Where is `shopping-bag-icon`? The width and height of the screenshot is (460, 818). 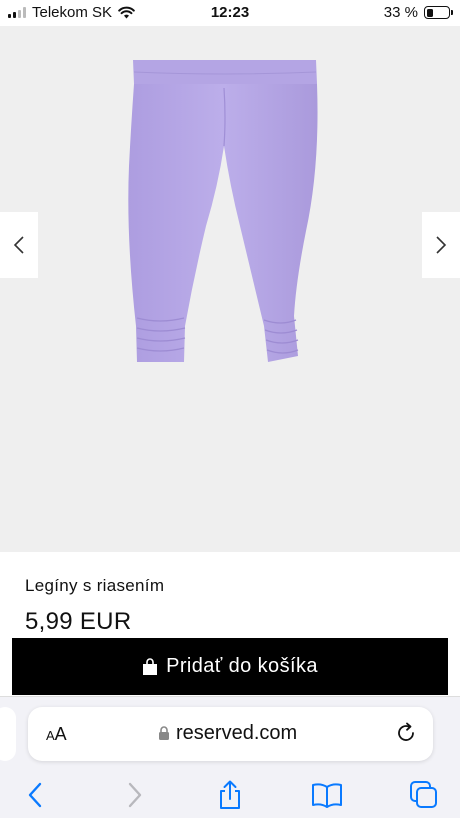 shopping-bag-icon is located at coordinates (150, 666).